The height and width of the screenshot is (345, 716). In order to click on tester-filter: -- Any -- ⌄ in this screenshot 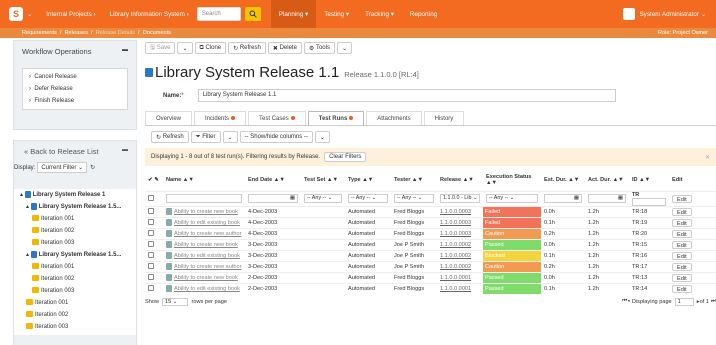, I will do `click(414, 198)`.